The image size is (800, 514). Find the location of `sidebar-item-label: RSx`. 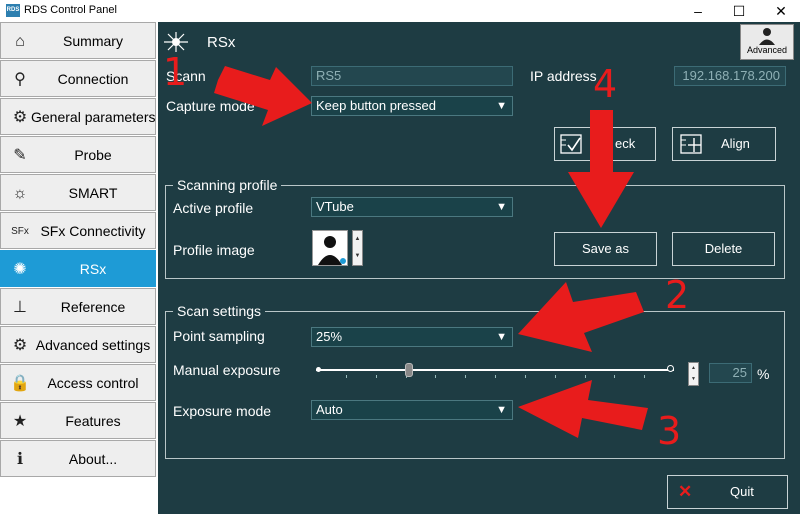

sidebar-item-label: RSx is located at coordinates (93, 269).